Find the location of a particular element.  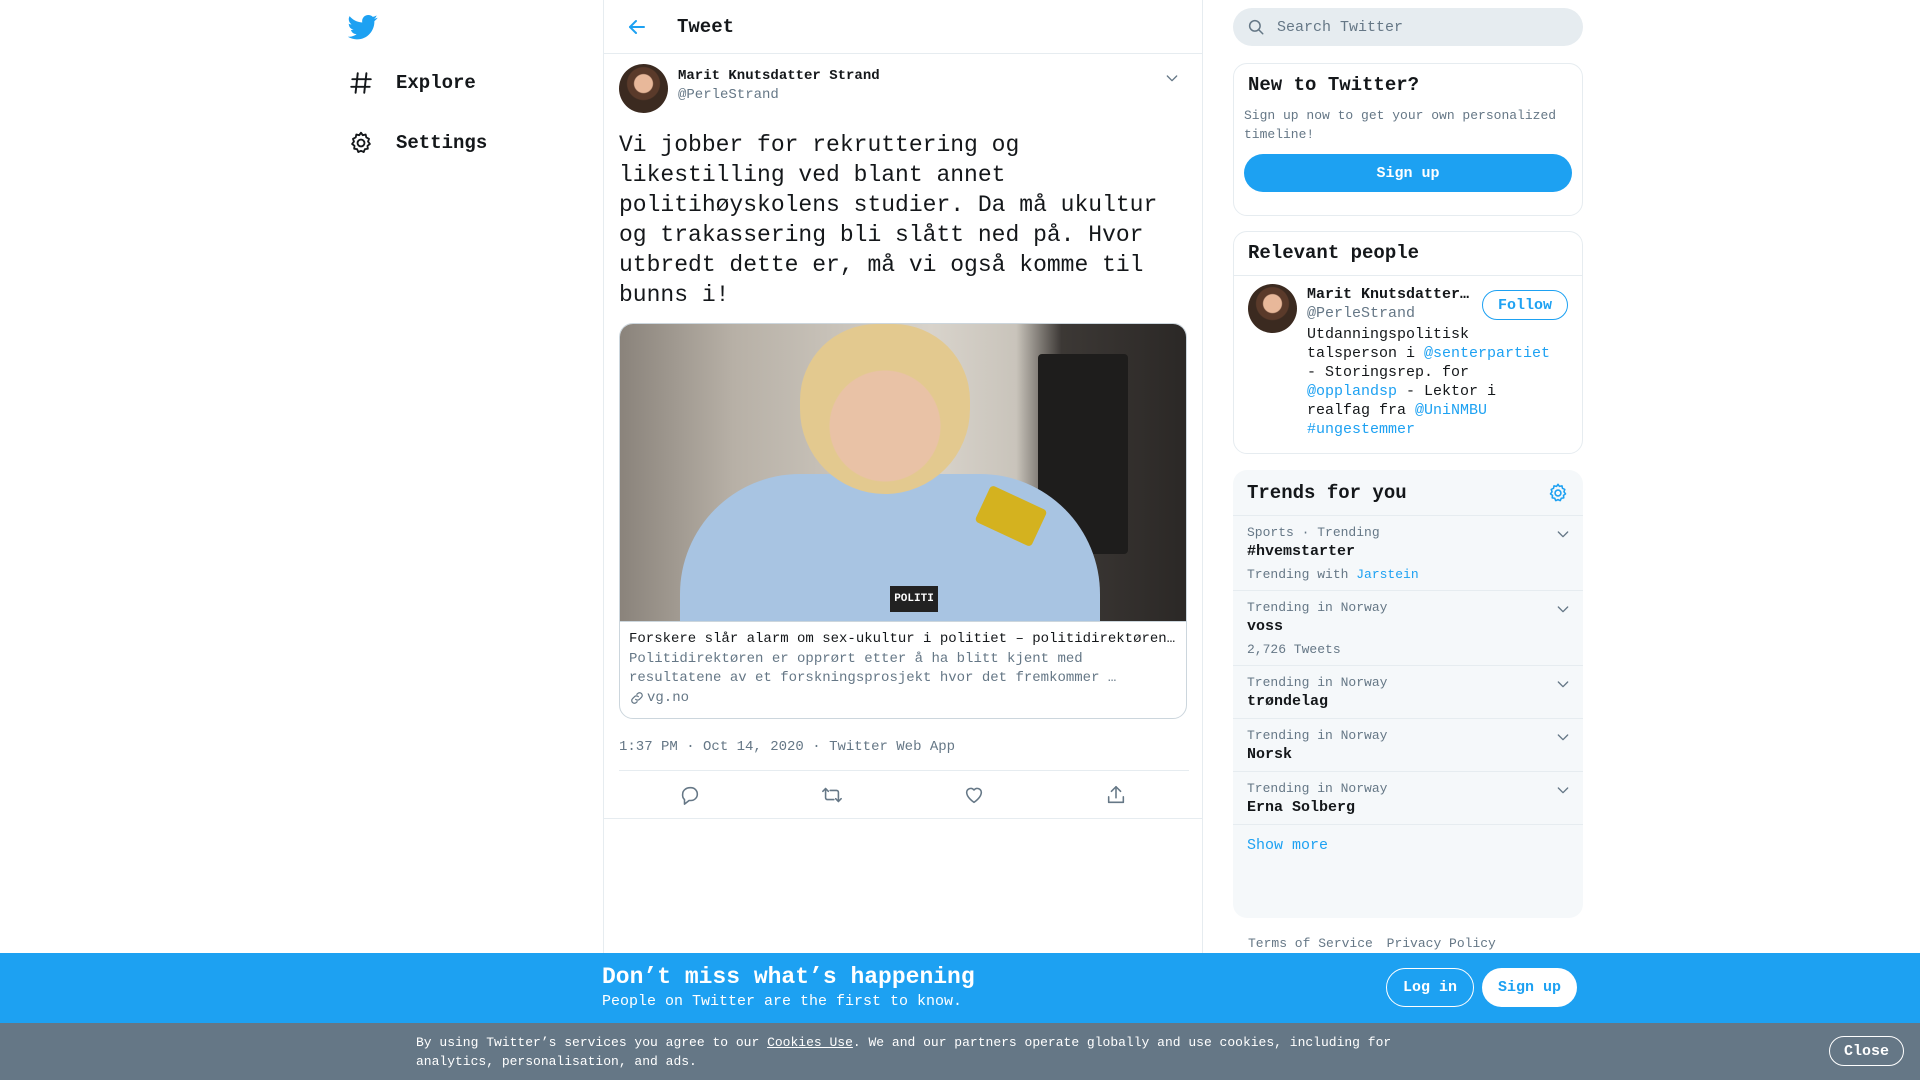

card-domain: vg.no is located at coordinates (903, 698).